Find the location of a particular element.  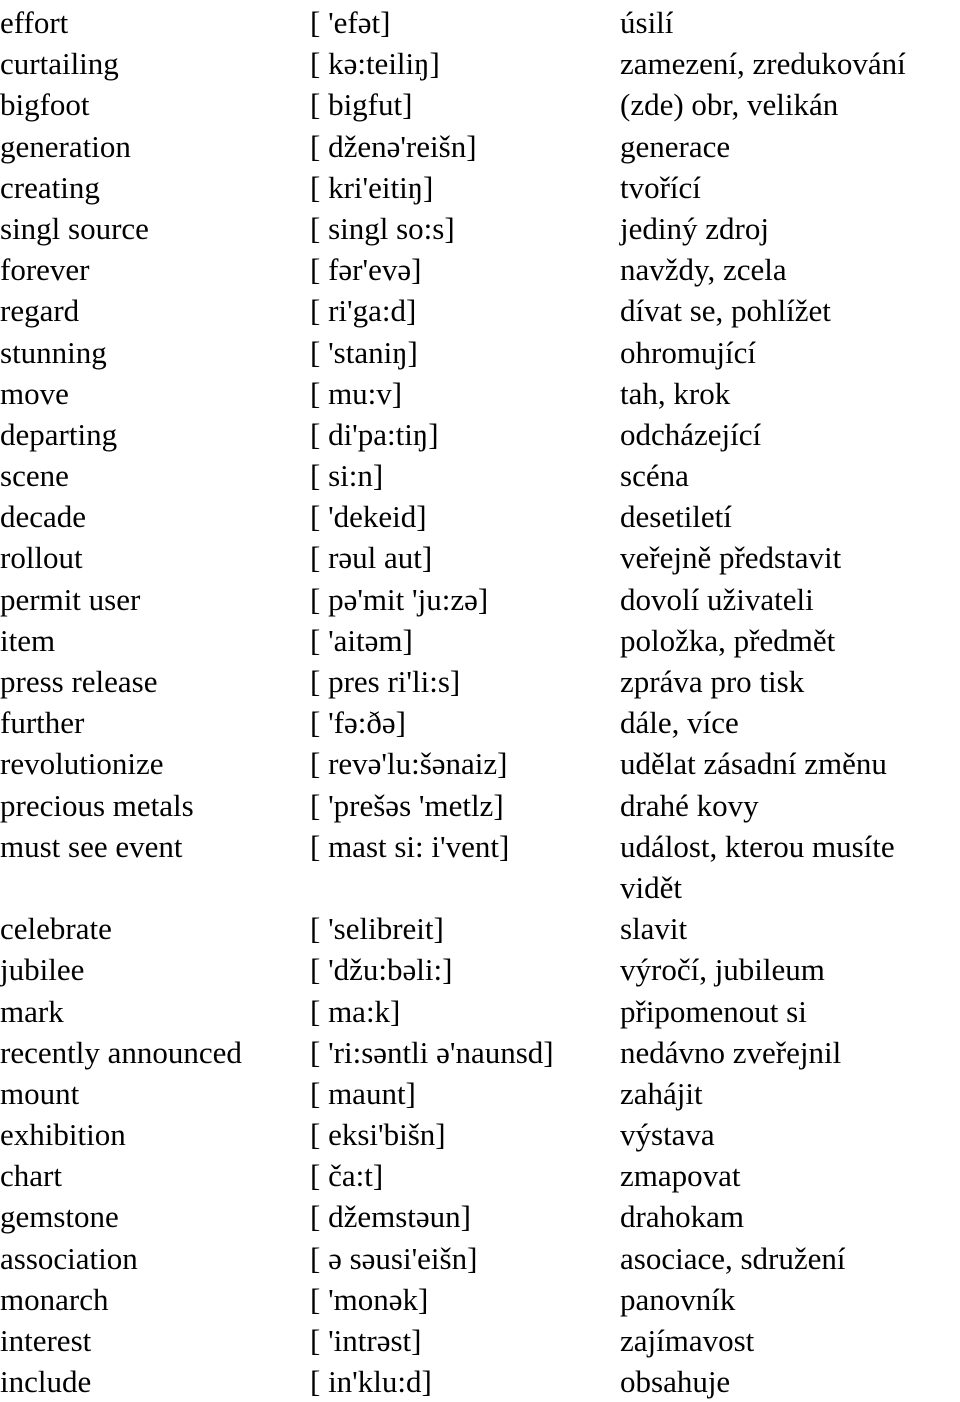

phonetic-transcription: [ kə:teiliŋ] is located at coordinates (375, 64).